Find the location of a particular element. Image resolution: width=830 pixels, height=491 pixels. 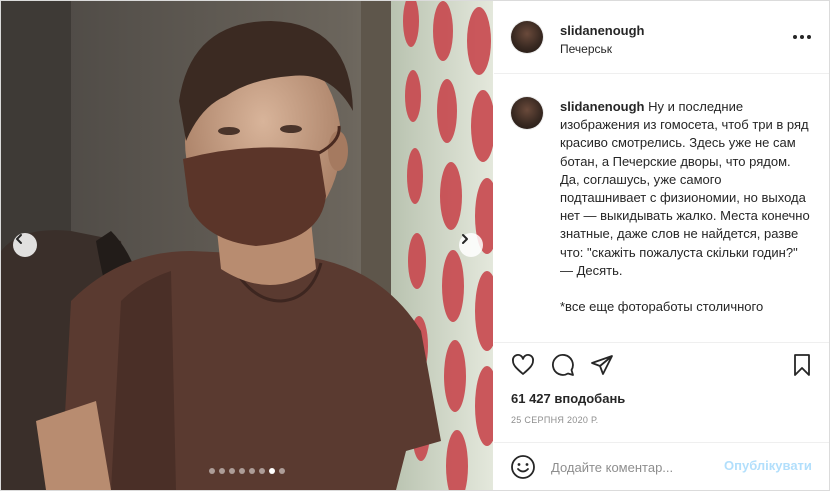

more-dots-icon is located at coordinates (795, 37).